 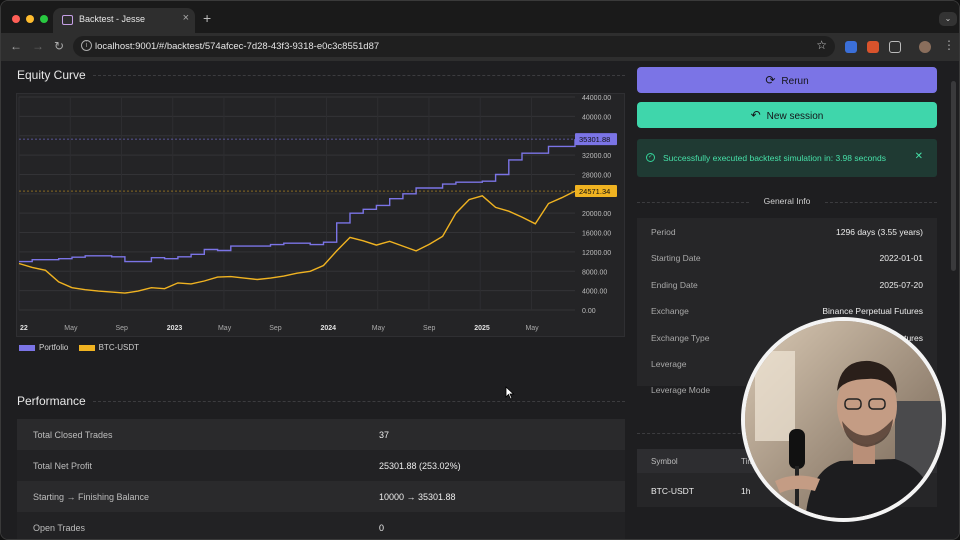 I want to click on rerun-button: ⟳ Rerun, so click(x=787, y=80).